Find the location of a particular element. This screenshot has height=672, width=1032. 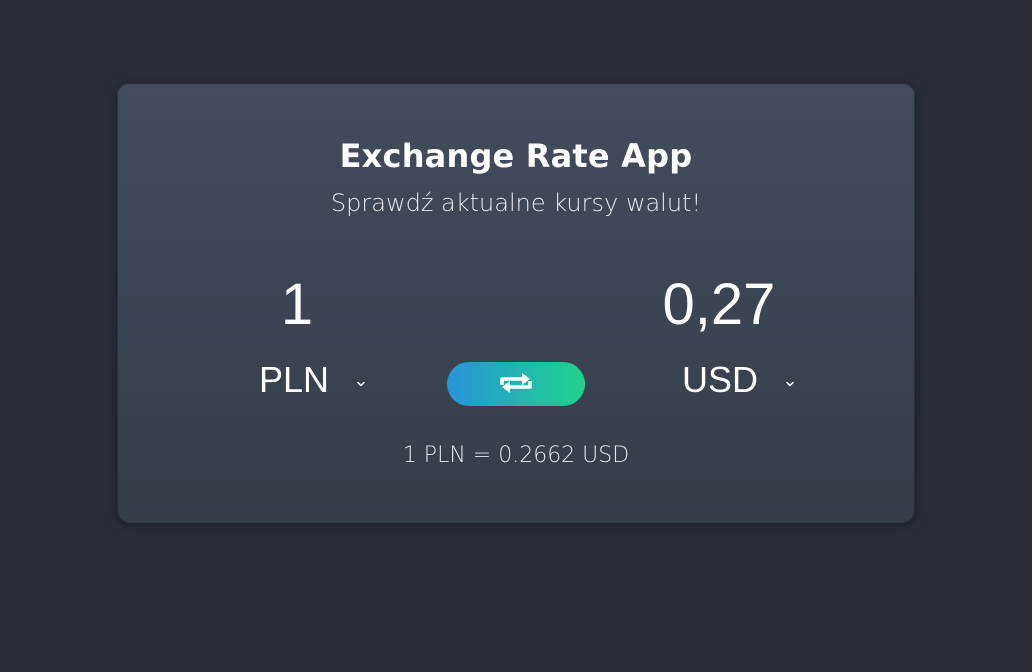

to-currency-select: USD is located at coordinates (738, 380).